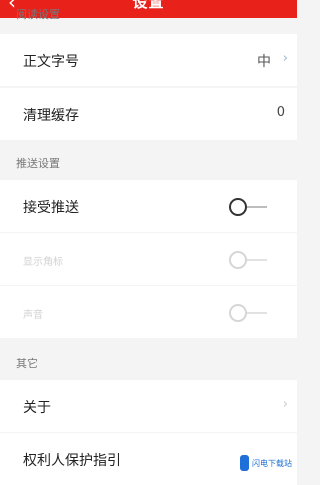  What do you see at coordinates (148, 206) in the screenshot?
I see `accept-push-row: 接受推送` at bounding box center [148, 206].